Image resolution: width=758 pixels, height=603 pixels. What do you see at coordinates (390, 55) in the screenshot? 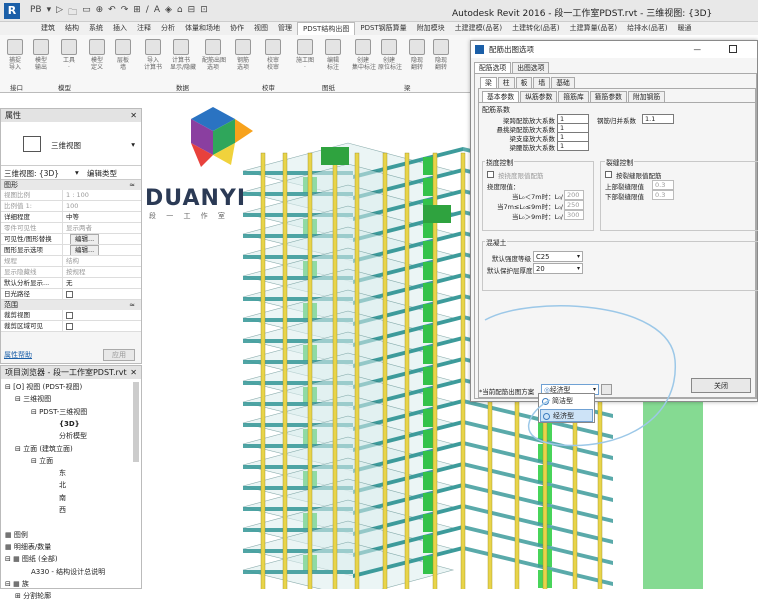
I see `ribbon-button: 创建 原位标注` at bounding box center [390, 55].